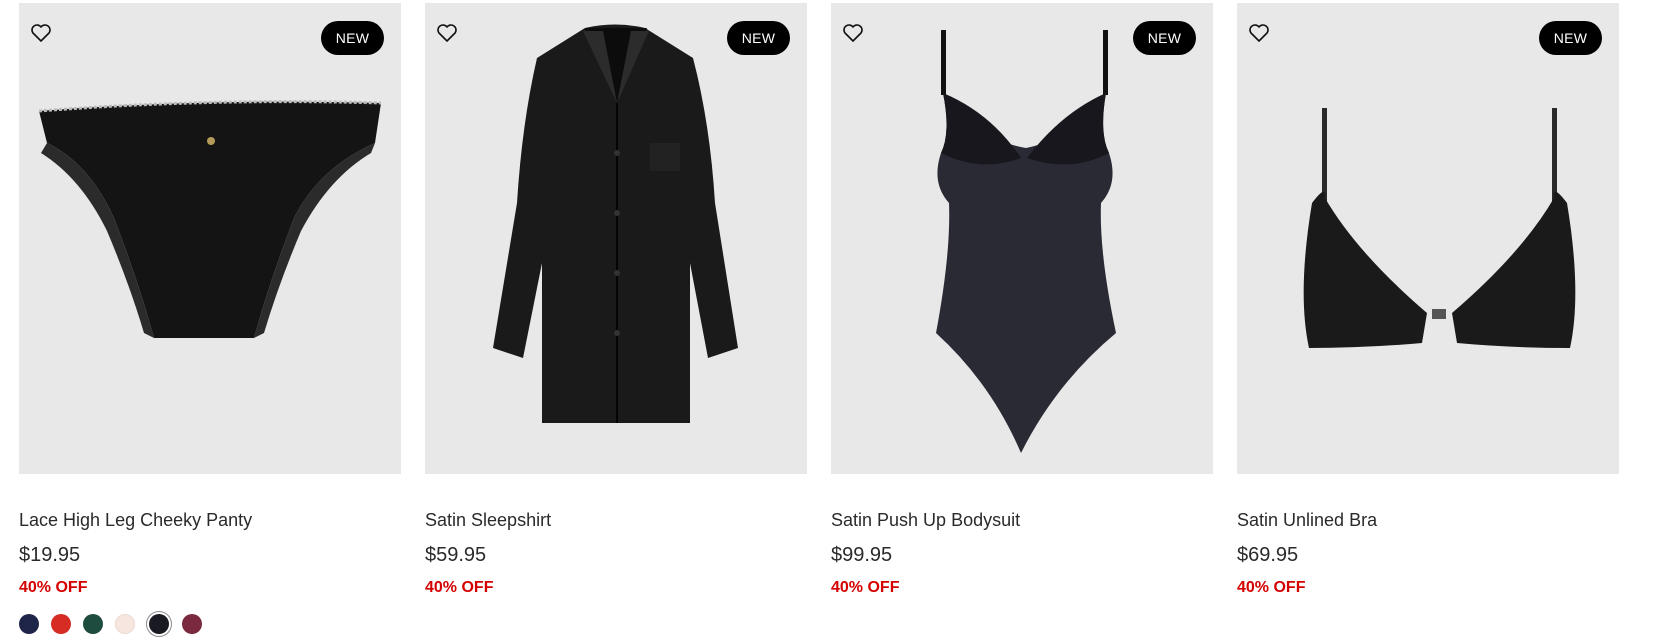  What do you see at coordinates (456, 555) in the screenshot?
I see `product-price: $59.95` at bounding box center [456, 555].